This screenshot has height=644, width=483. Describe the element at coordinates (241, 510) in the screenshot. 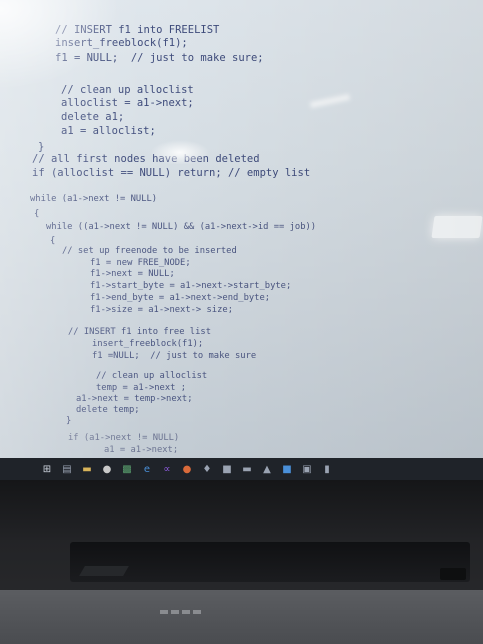

I see `laptop-bezel` at that location.